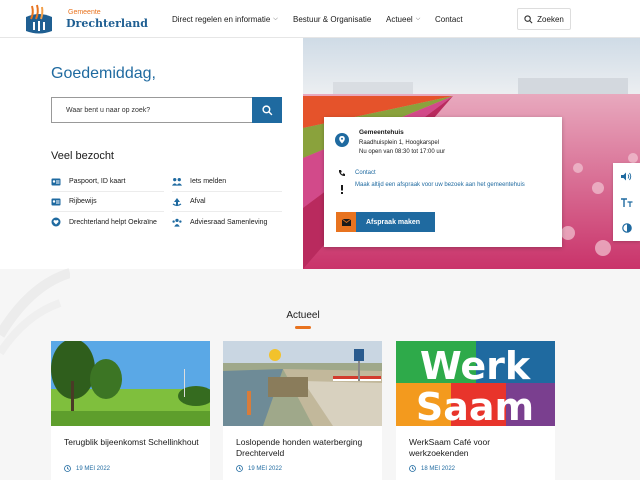 The width and height of the screenshot is (640, 480). What do you see at coordinates (108, 110) in the screenshot?
I see `search-placeholder: Waar bent u naar op zoek?` at bounding box center [108, 110].